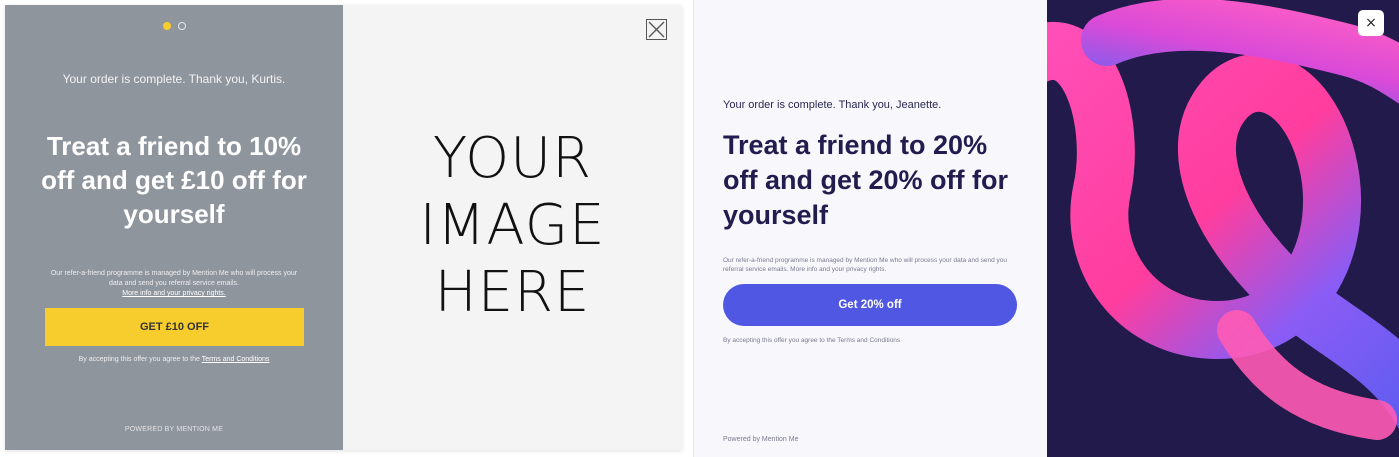  Describe the element at coordinates (174, 327) in the screenshot. I see `get-offer-button: GET £10 OFF` at that location.